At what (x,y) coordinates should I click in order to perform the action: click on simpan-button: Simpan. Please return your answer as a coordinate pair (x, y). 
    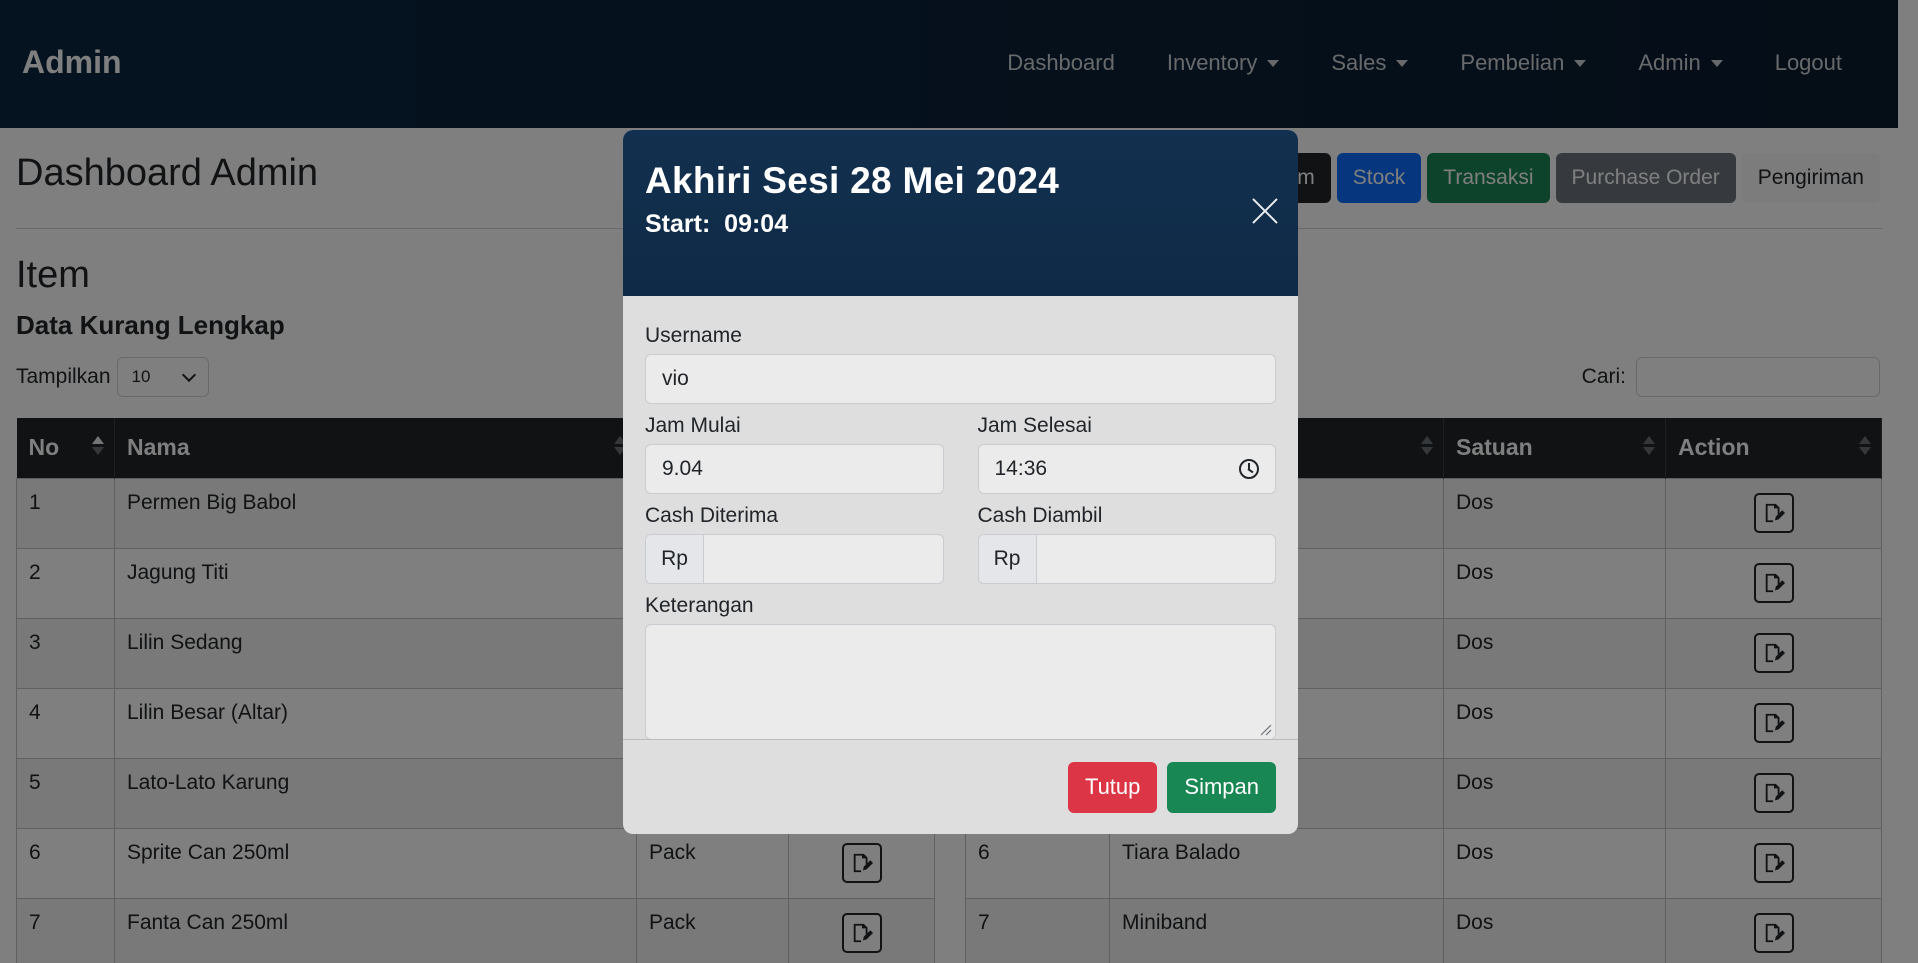
    Looking at the image, I should click on (1221, 787).